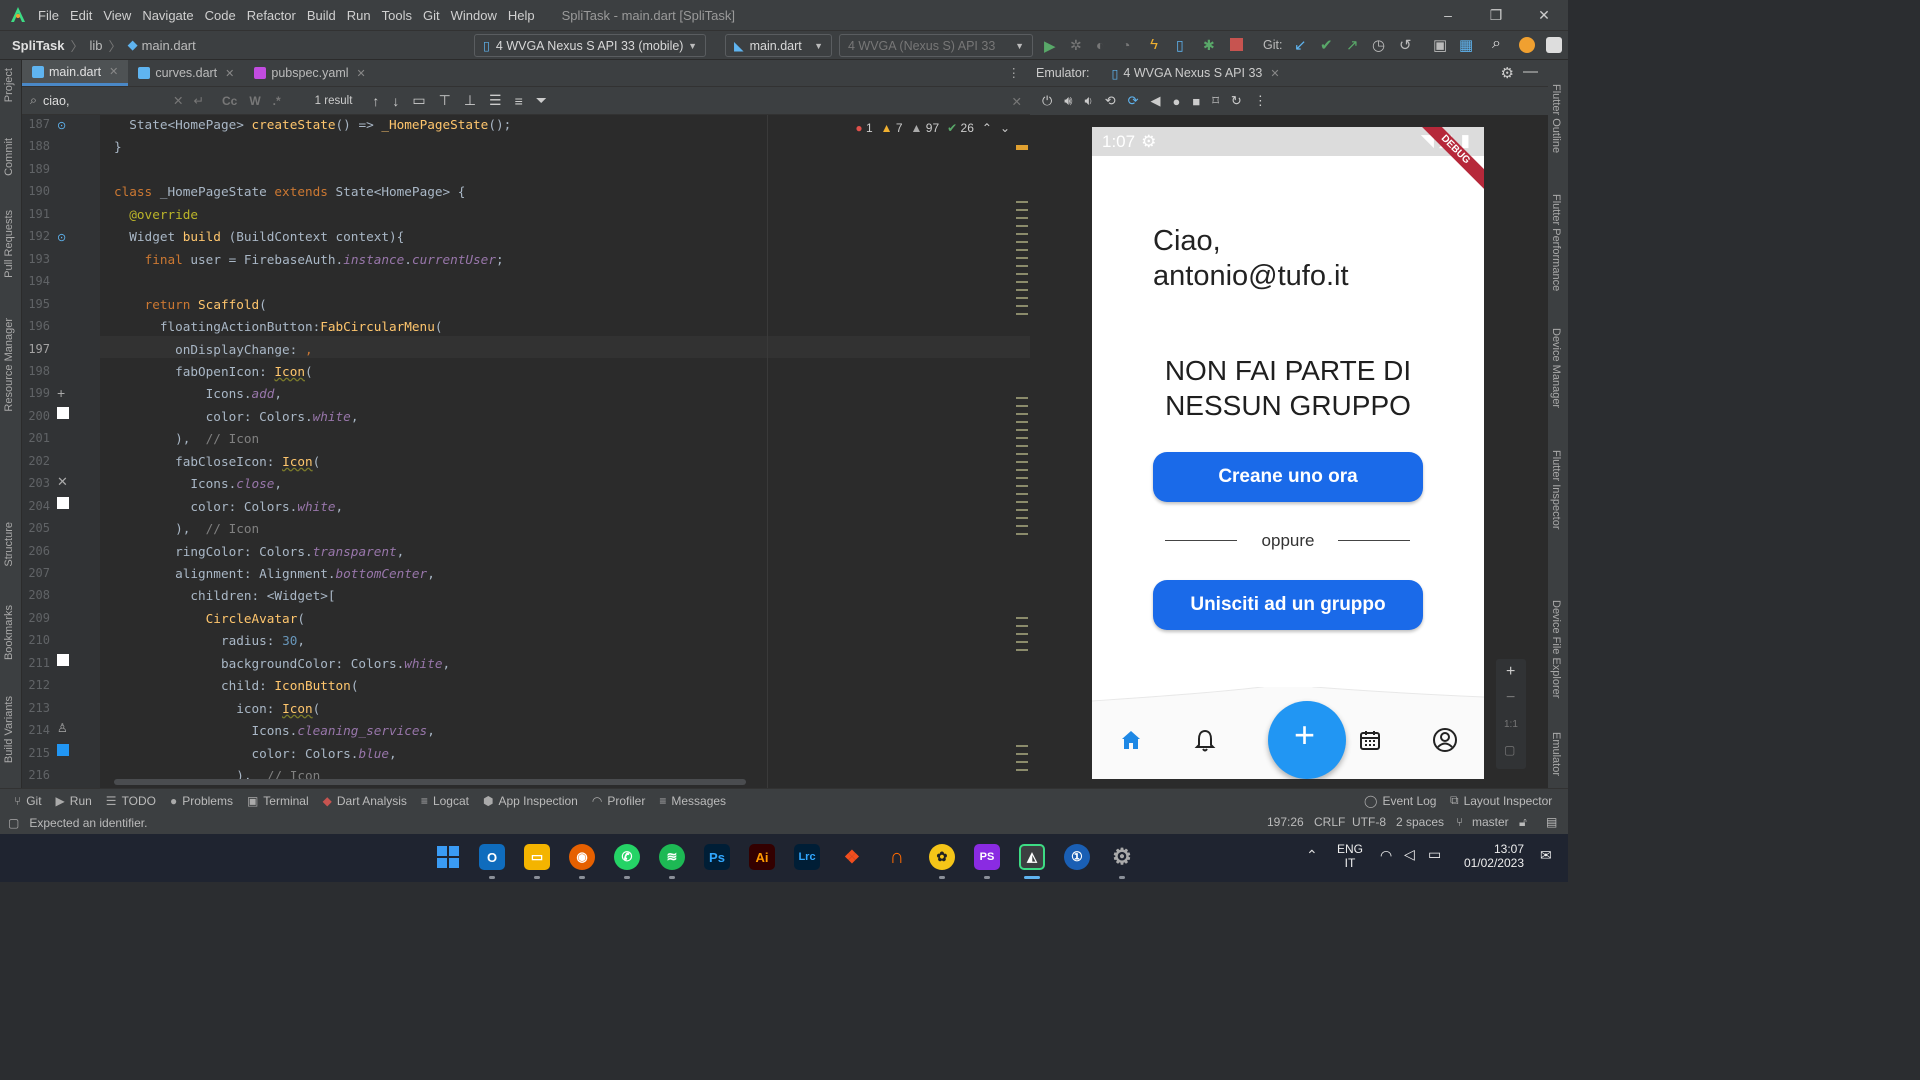 The height and width of the screenshot is (1080, 1920). I want to click on flutter-outline-tool-tab: Flutter Outline, so click(1556, 118).